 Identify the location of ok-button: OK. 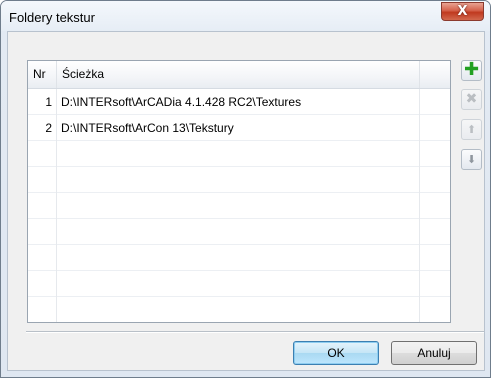
(336, 353).